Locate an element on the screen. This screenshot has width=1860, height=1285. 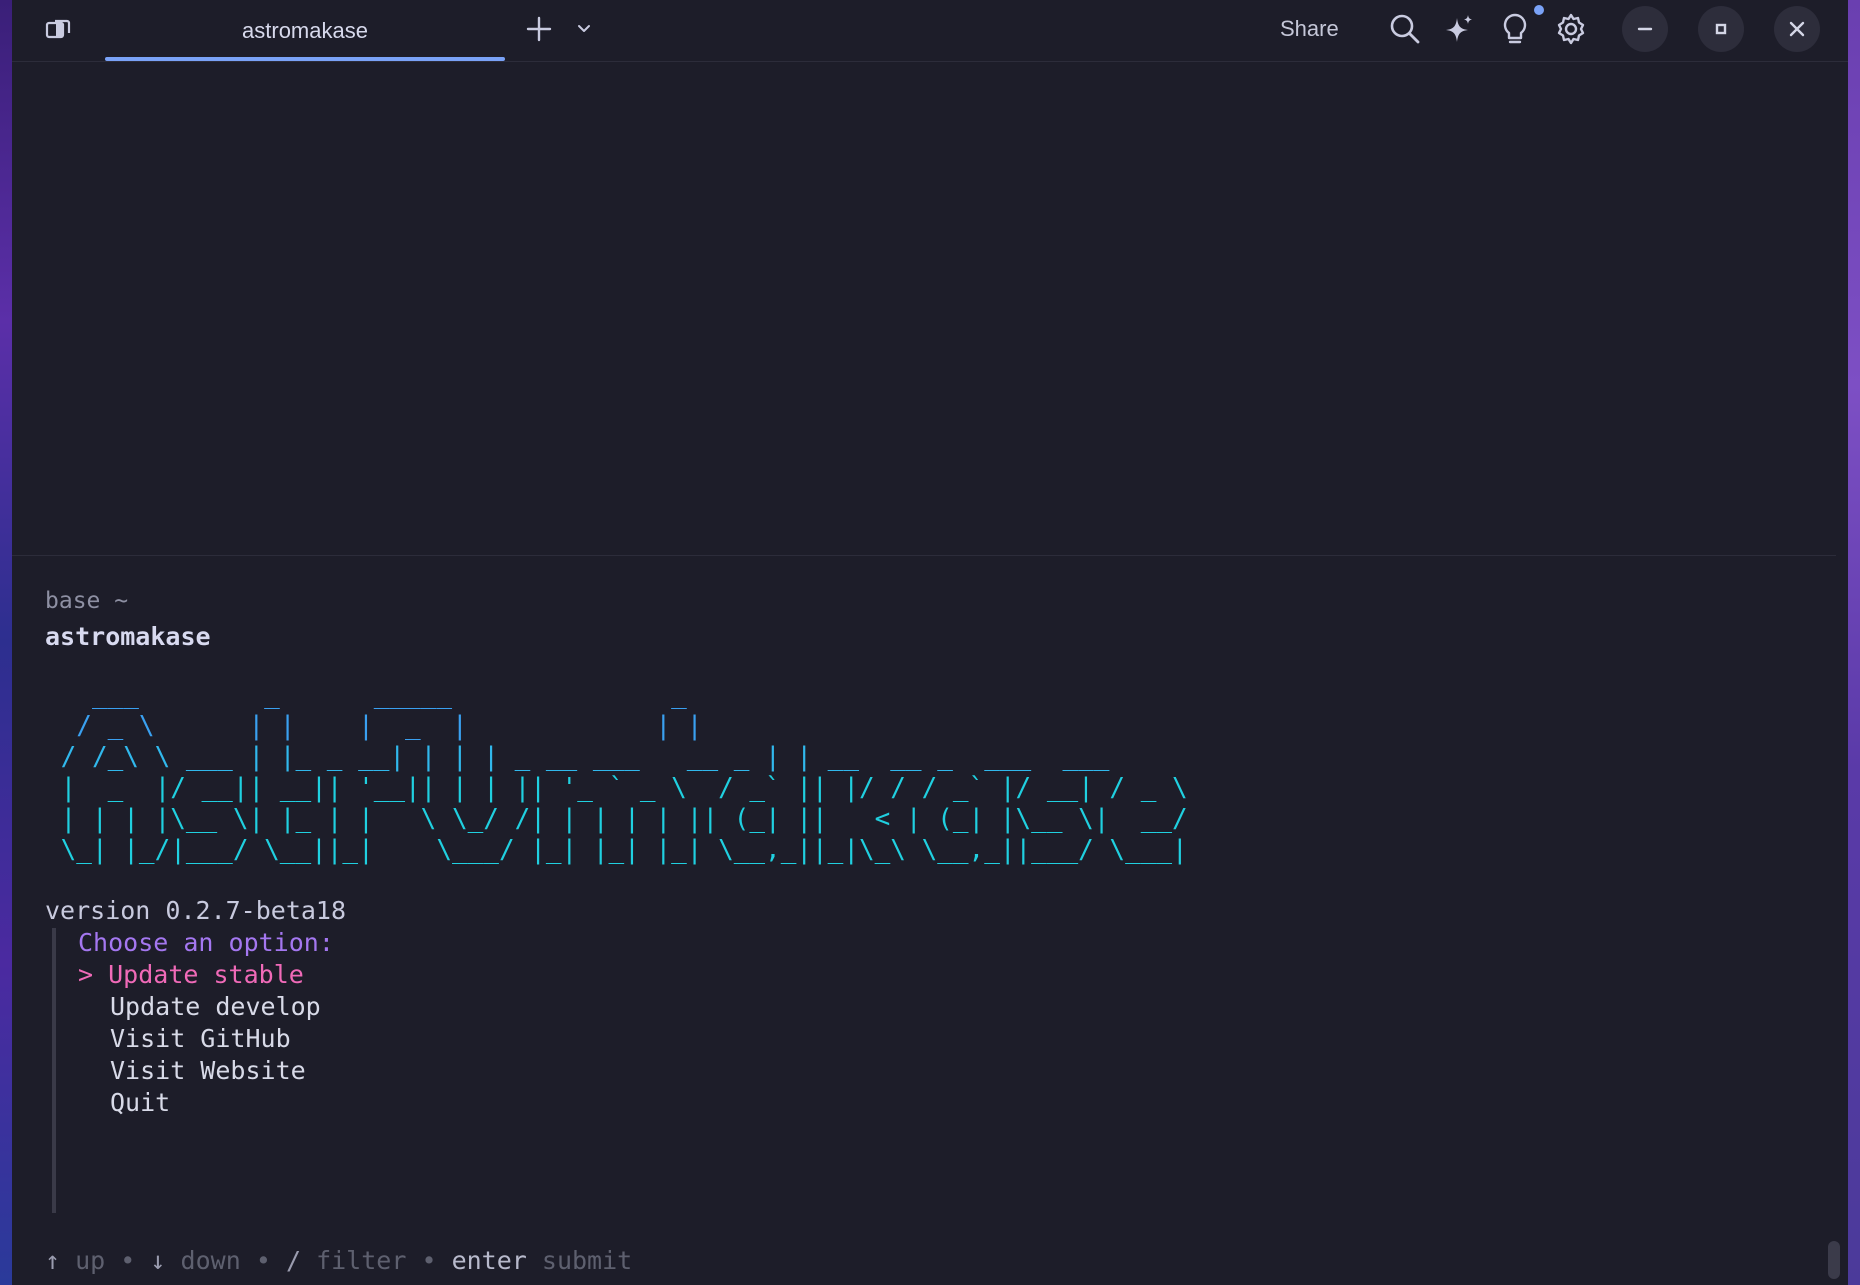
menu-item-visit-website: Visit Website is located at coordinates (206, 1071).